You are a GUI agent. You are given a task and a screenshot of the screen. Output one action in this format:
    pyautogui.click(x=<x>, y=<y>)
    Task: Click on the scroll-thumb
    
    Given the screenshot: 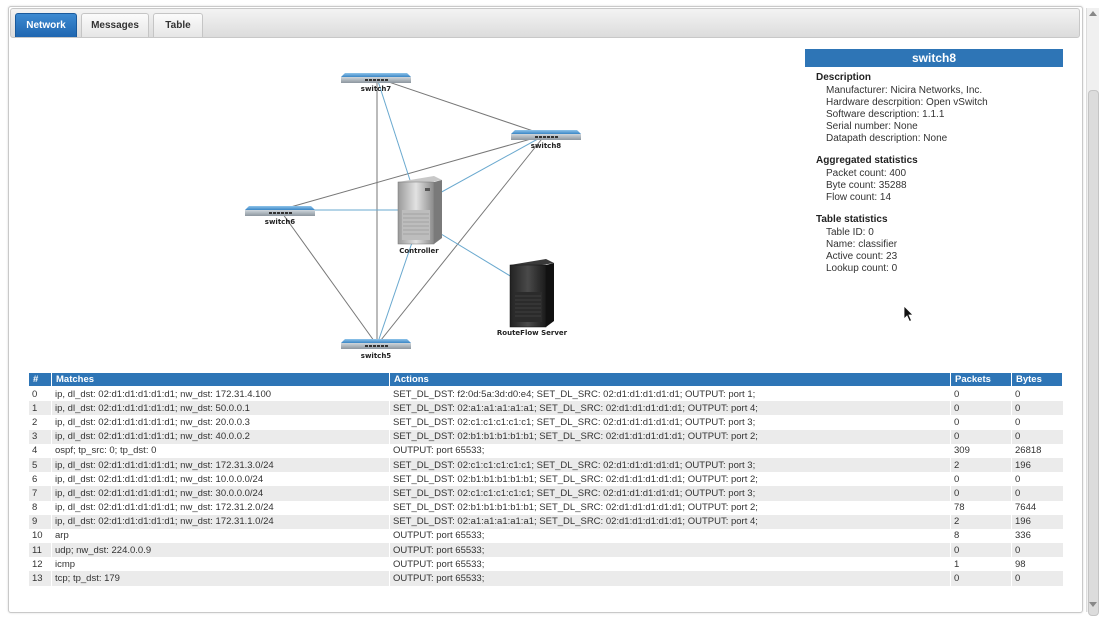 What is the action you would take?
    pyautogui.click(x=1093, y=353)
    